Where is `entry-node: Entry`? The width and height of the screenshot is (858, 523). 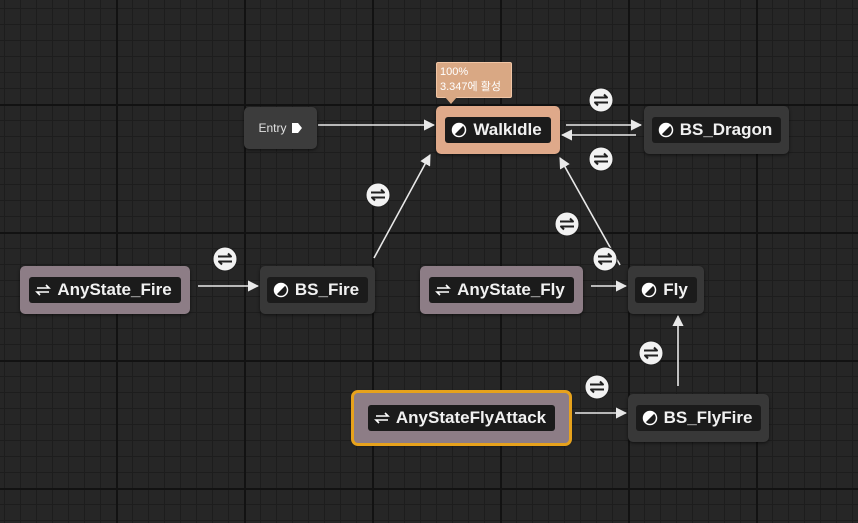 entry-node: Entry is located at coordinates (280, 128).